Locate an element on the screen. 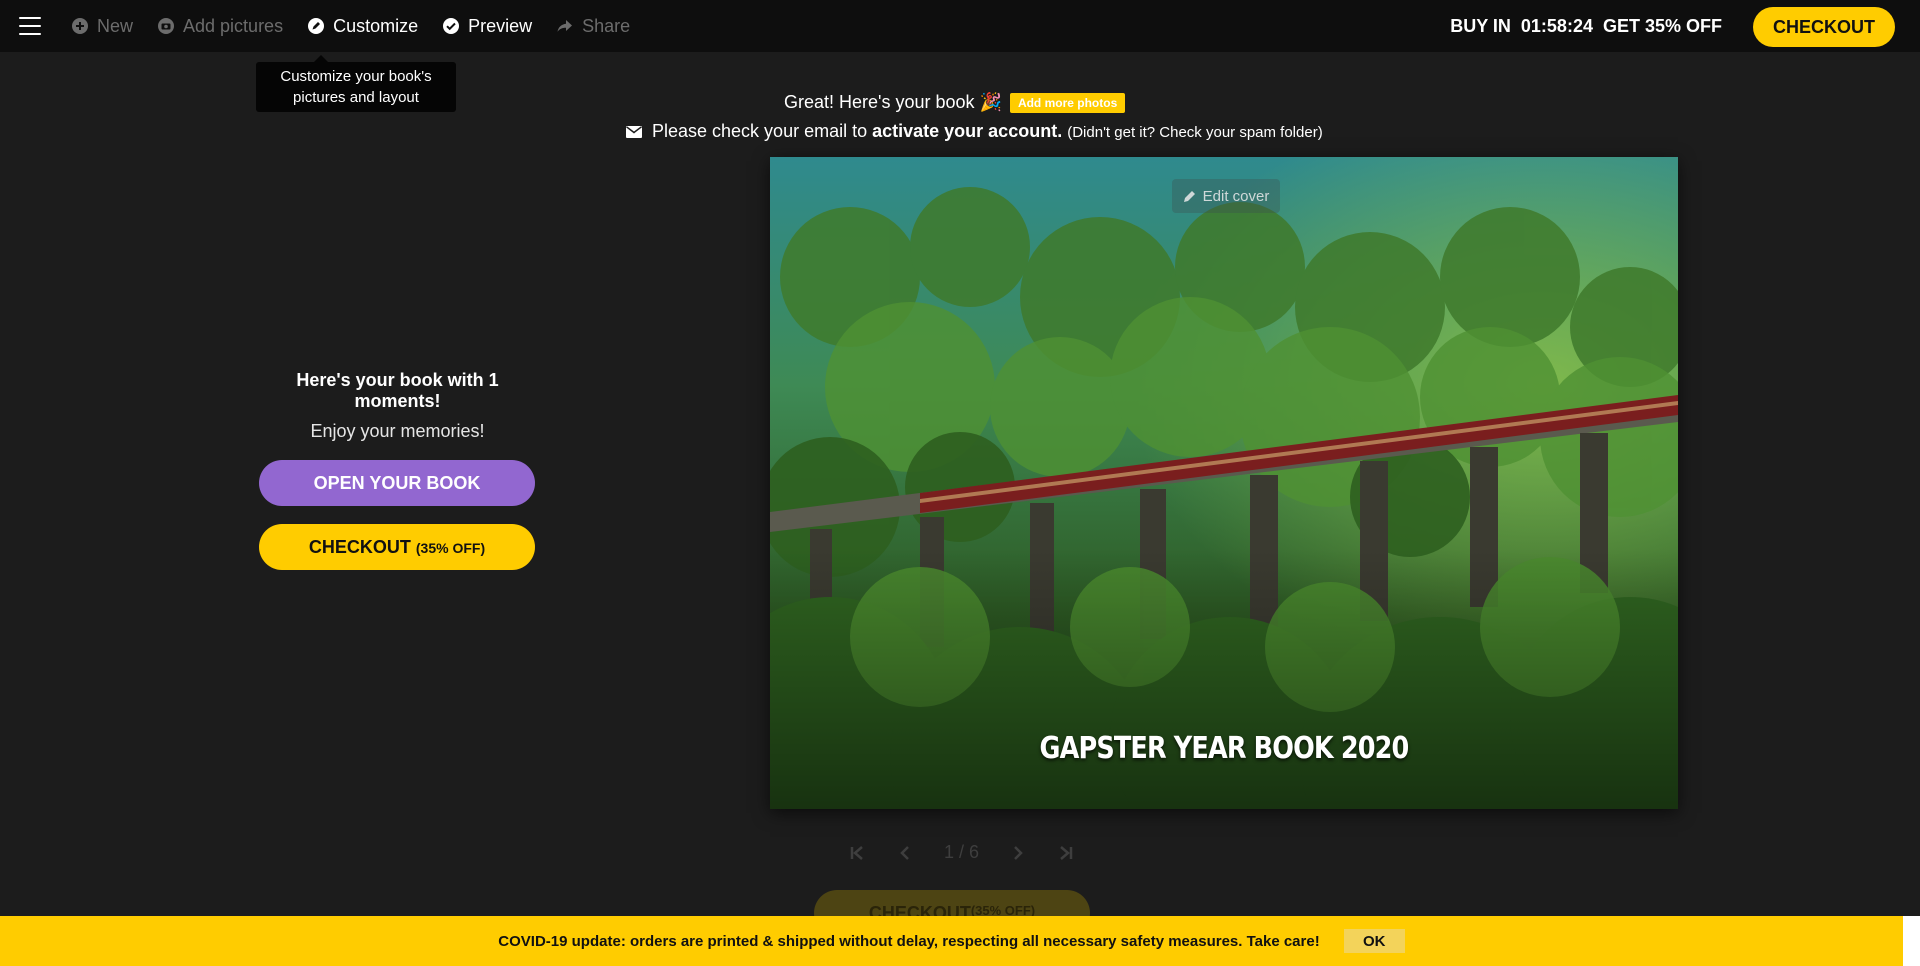 Image resolution: width=1920 pixels, height=966 pixels. great-text: Great! Here's your book 🎉 is located at coordinates (893, 102).